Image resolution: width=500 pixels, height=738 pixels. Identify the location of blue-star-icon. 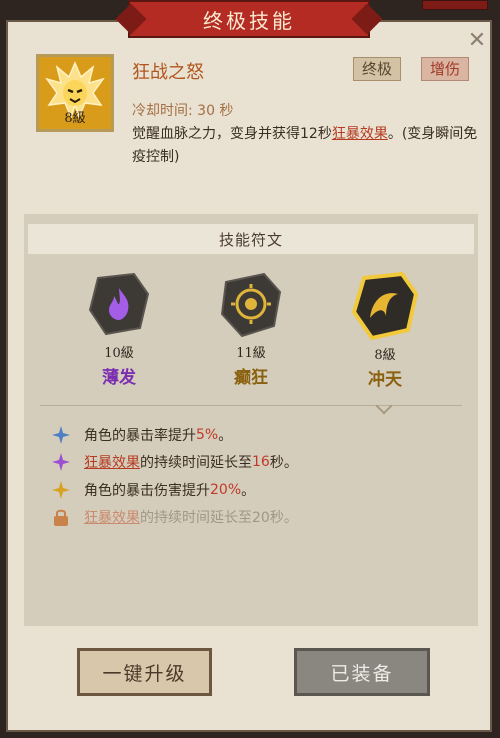
(61, 435).